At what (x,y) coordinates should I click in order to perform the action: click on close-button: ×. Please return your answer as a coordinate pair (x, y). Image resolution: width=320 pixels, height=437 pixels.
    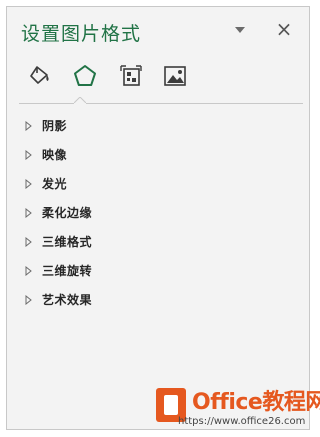
    Looking at the image, I should click on (284, 29).